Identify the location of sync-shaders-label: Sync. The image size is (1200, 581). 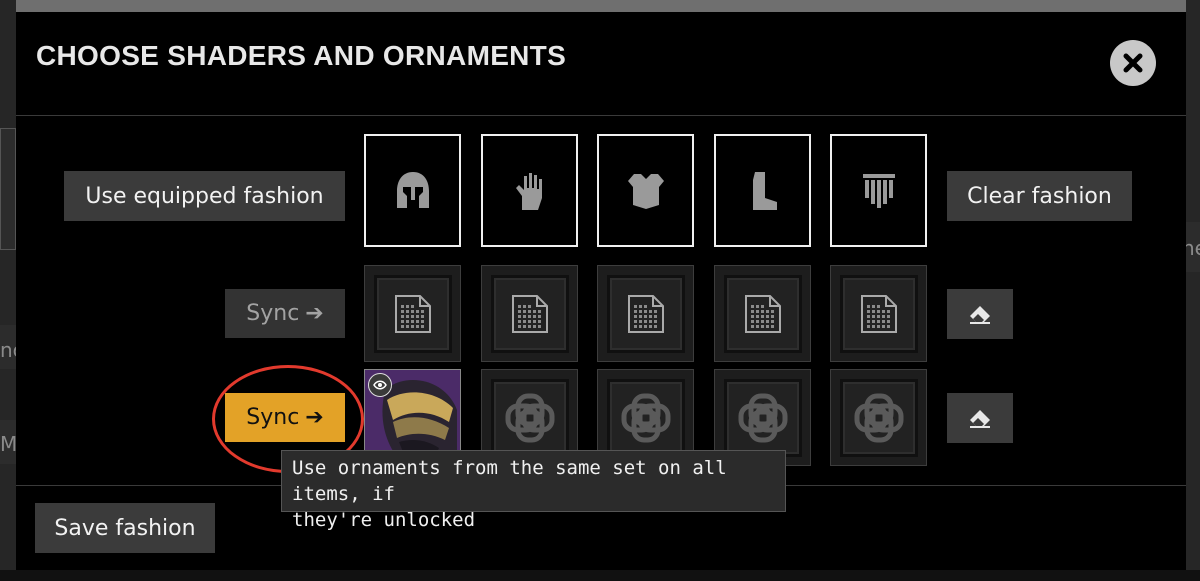
(273, 313).